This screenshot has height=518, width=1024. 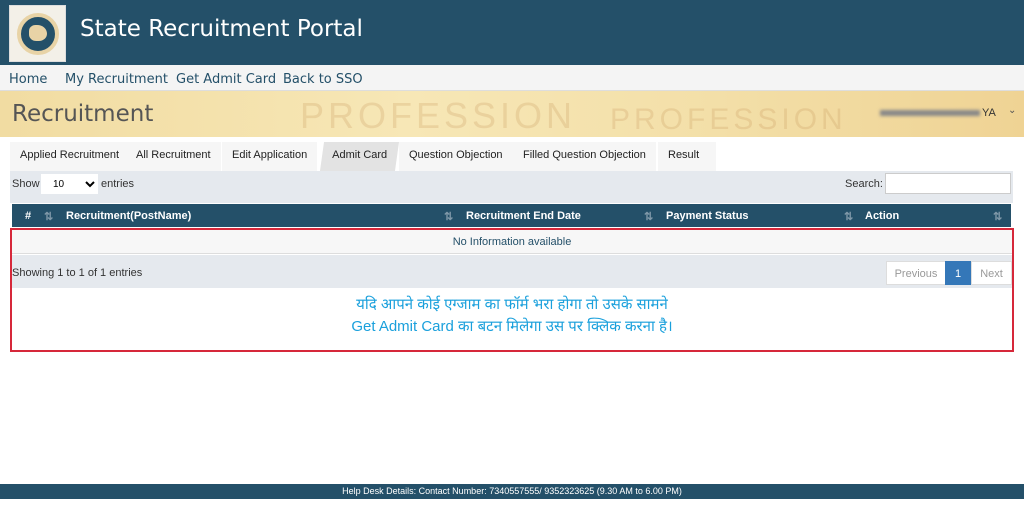 What do you see at coordinates (28, 79) in the screenshot?
I see `nav-home: Home` at bounding box center [28, 79].